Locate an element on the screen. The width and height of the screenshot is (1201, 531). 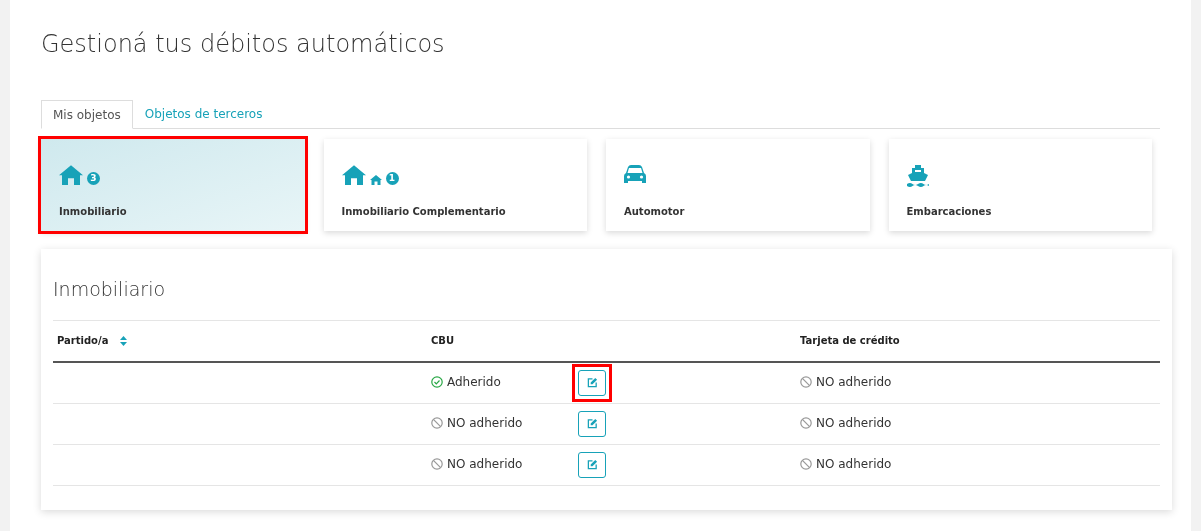
column-header: Tarjeta de crédito is located at coordinates (850, 341).